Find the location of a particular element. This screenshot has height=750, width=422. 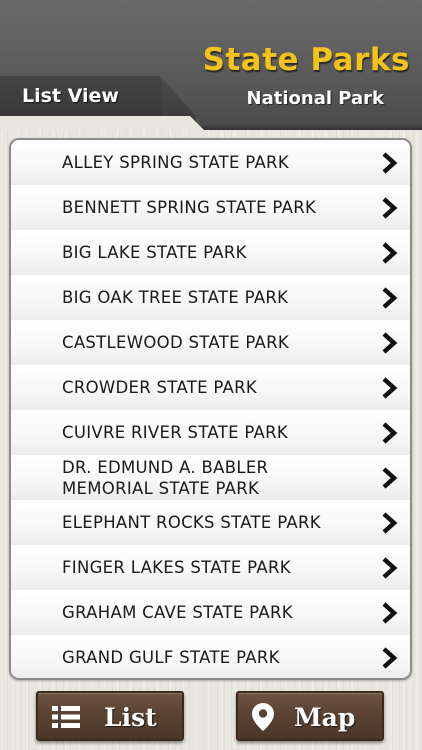

list-item: CASTLEWOOD STATE PARK is located at coordinates (210, 343).